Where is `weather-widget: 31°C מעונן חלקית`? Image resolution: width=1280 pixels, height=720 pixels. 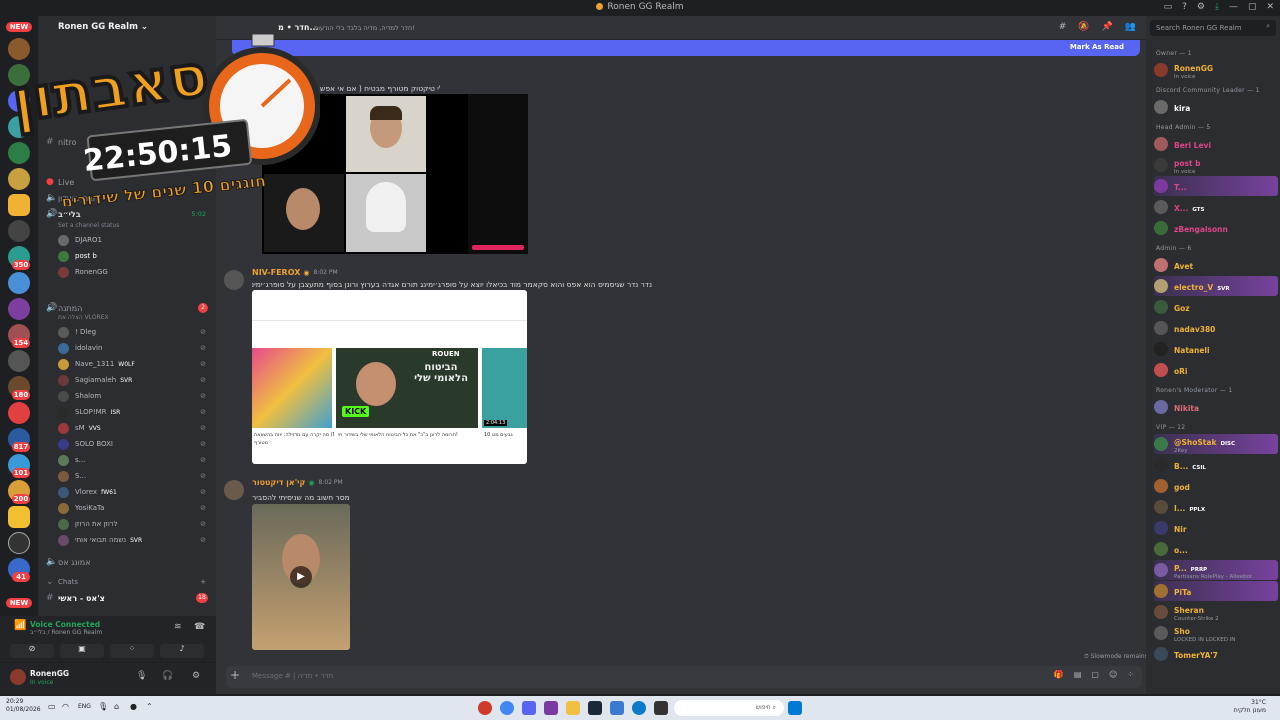
weather-widget: 31°C מעונן חלקית is located at coordinates (1250, 707).